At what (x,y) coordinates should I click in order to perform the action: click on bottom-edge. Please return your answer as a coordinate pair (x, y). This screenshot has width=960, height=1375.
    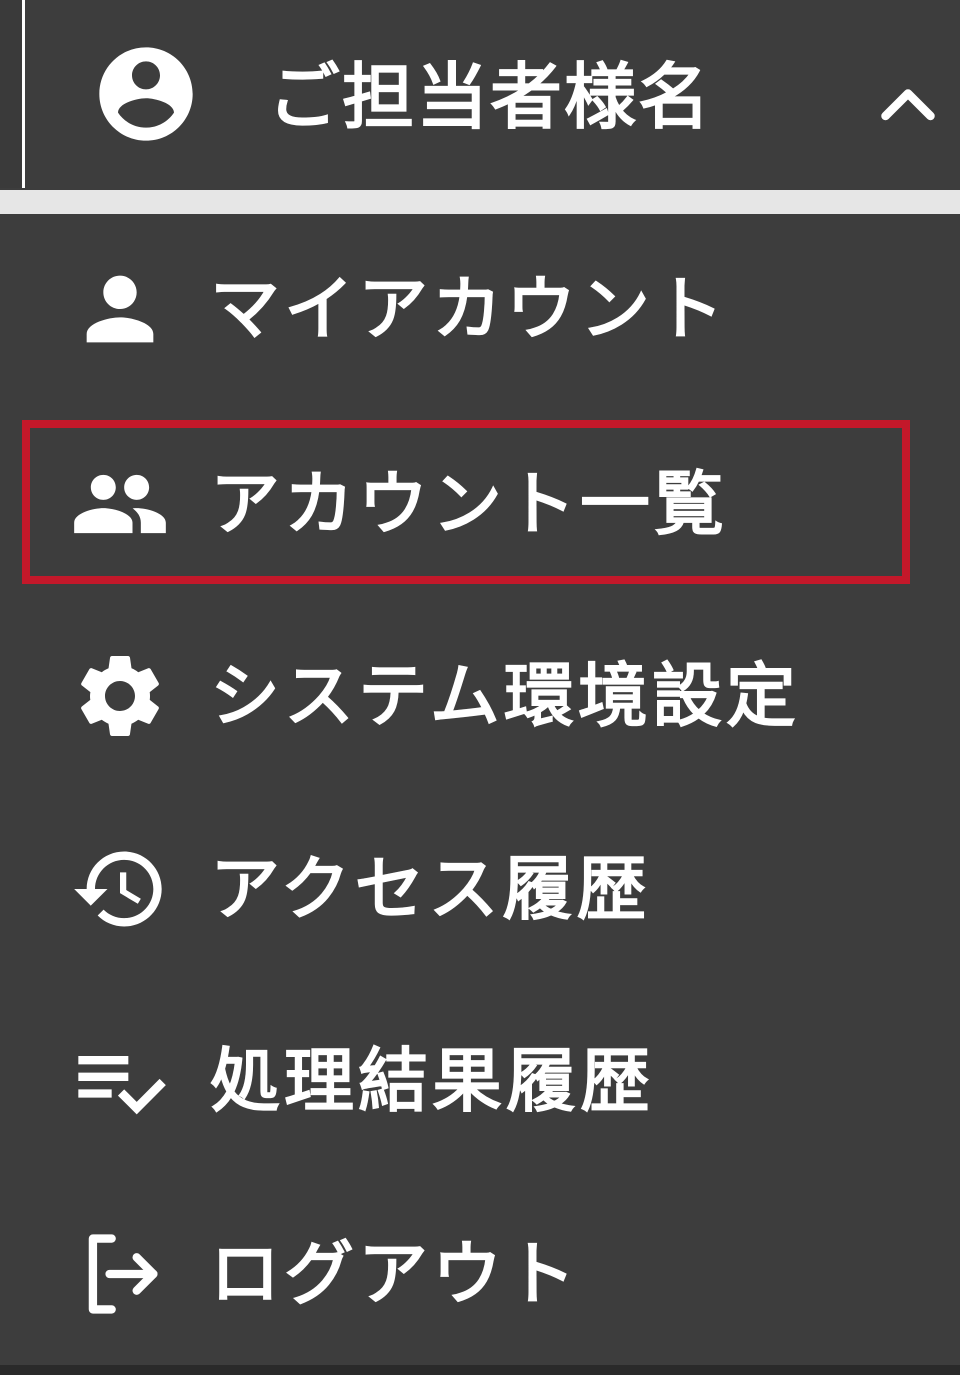
    Looking at the image, I should click on (480, 1370).